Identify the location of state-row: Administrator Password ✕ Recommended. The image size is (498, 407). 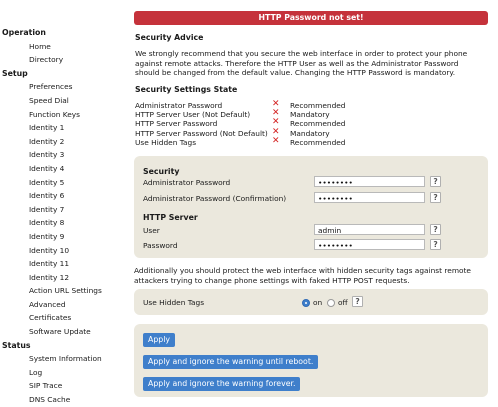
(305, 104).